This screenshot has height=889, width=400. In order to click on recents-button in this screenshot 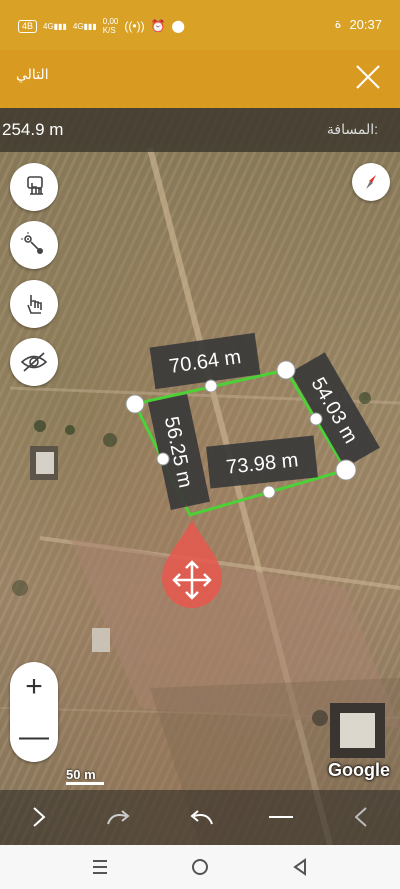, I will do `click(100, 867)`.